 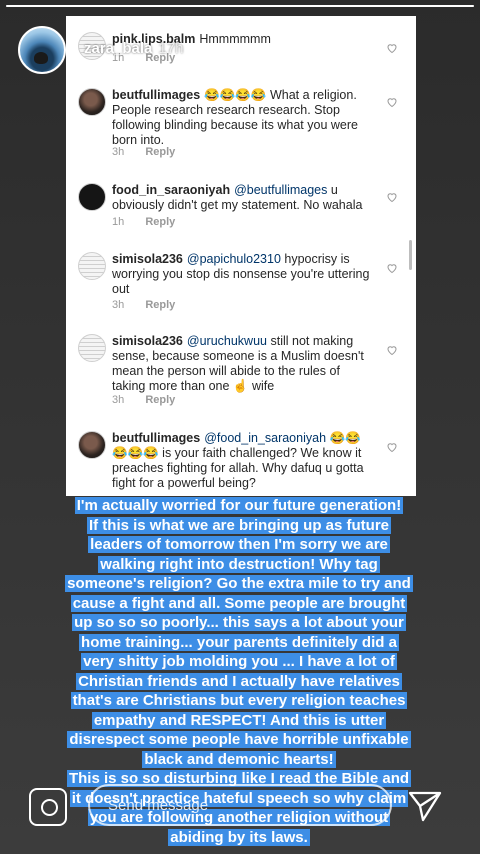 What do you see at coordinates (281, 190) in the screenshot?
I see `comment-mention: @beutfullimages` at bounding box center [281, 190].